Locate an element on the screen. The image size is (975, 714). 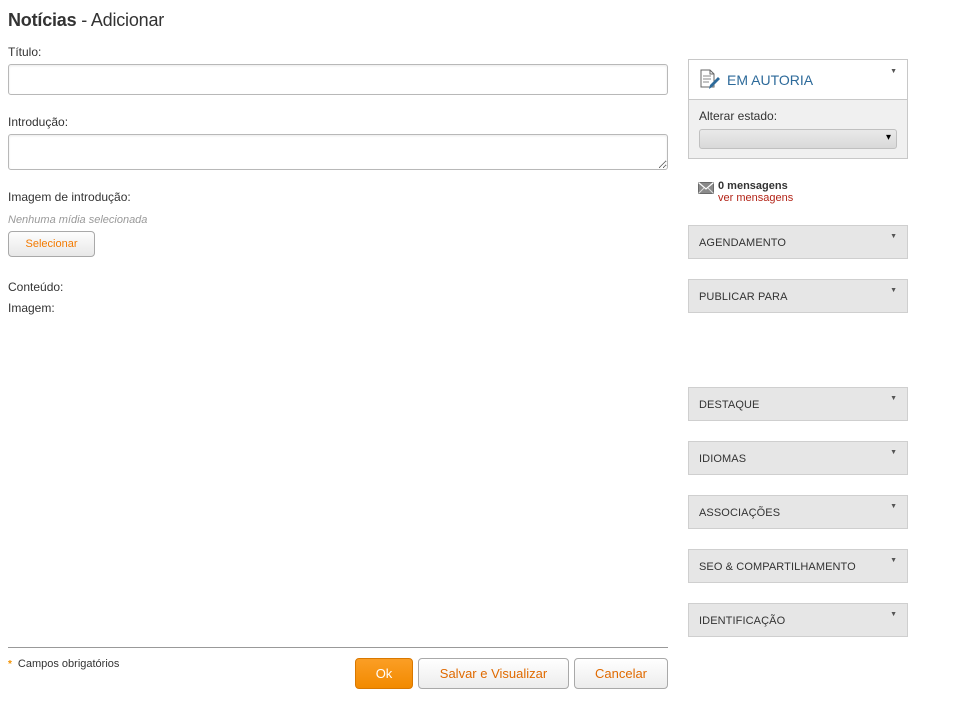
panel-title: AGENDAMENTO is located at coordinates (743, 243).